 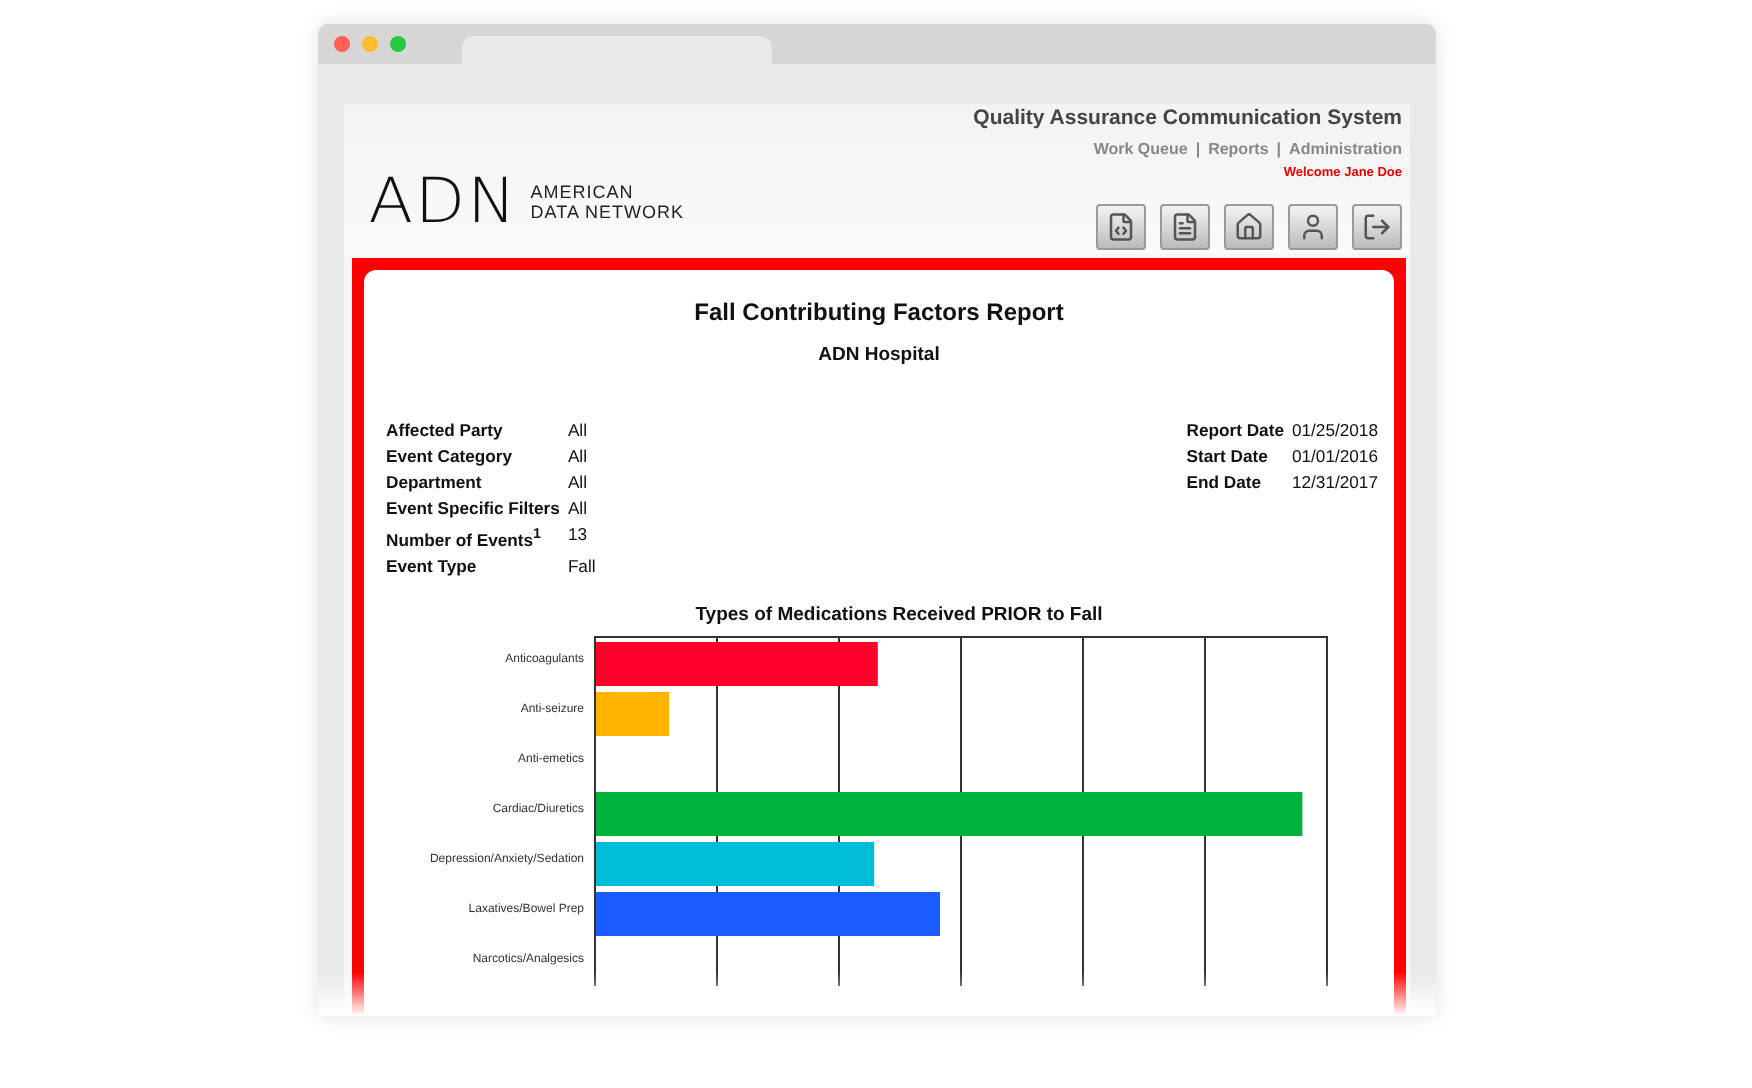 What do you see at coordinates (473, 508) in the screenshot?
I see `filter-label: Event Specific Filters` at bounding box center [473, 508].